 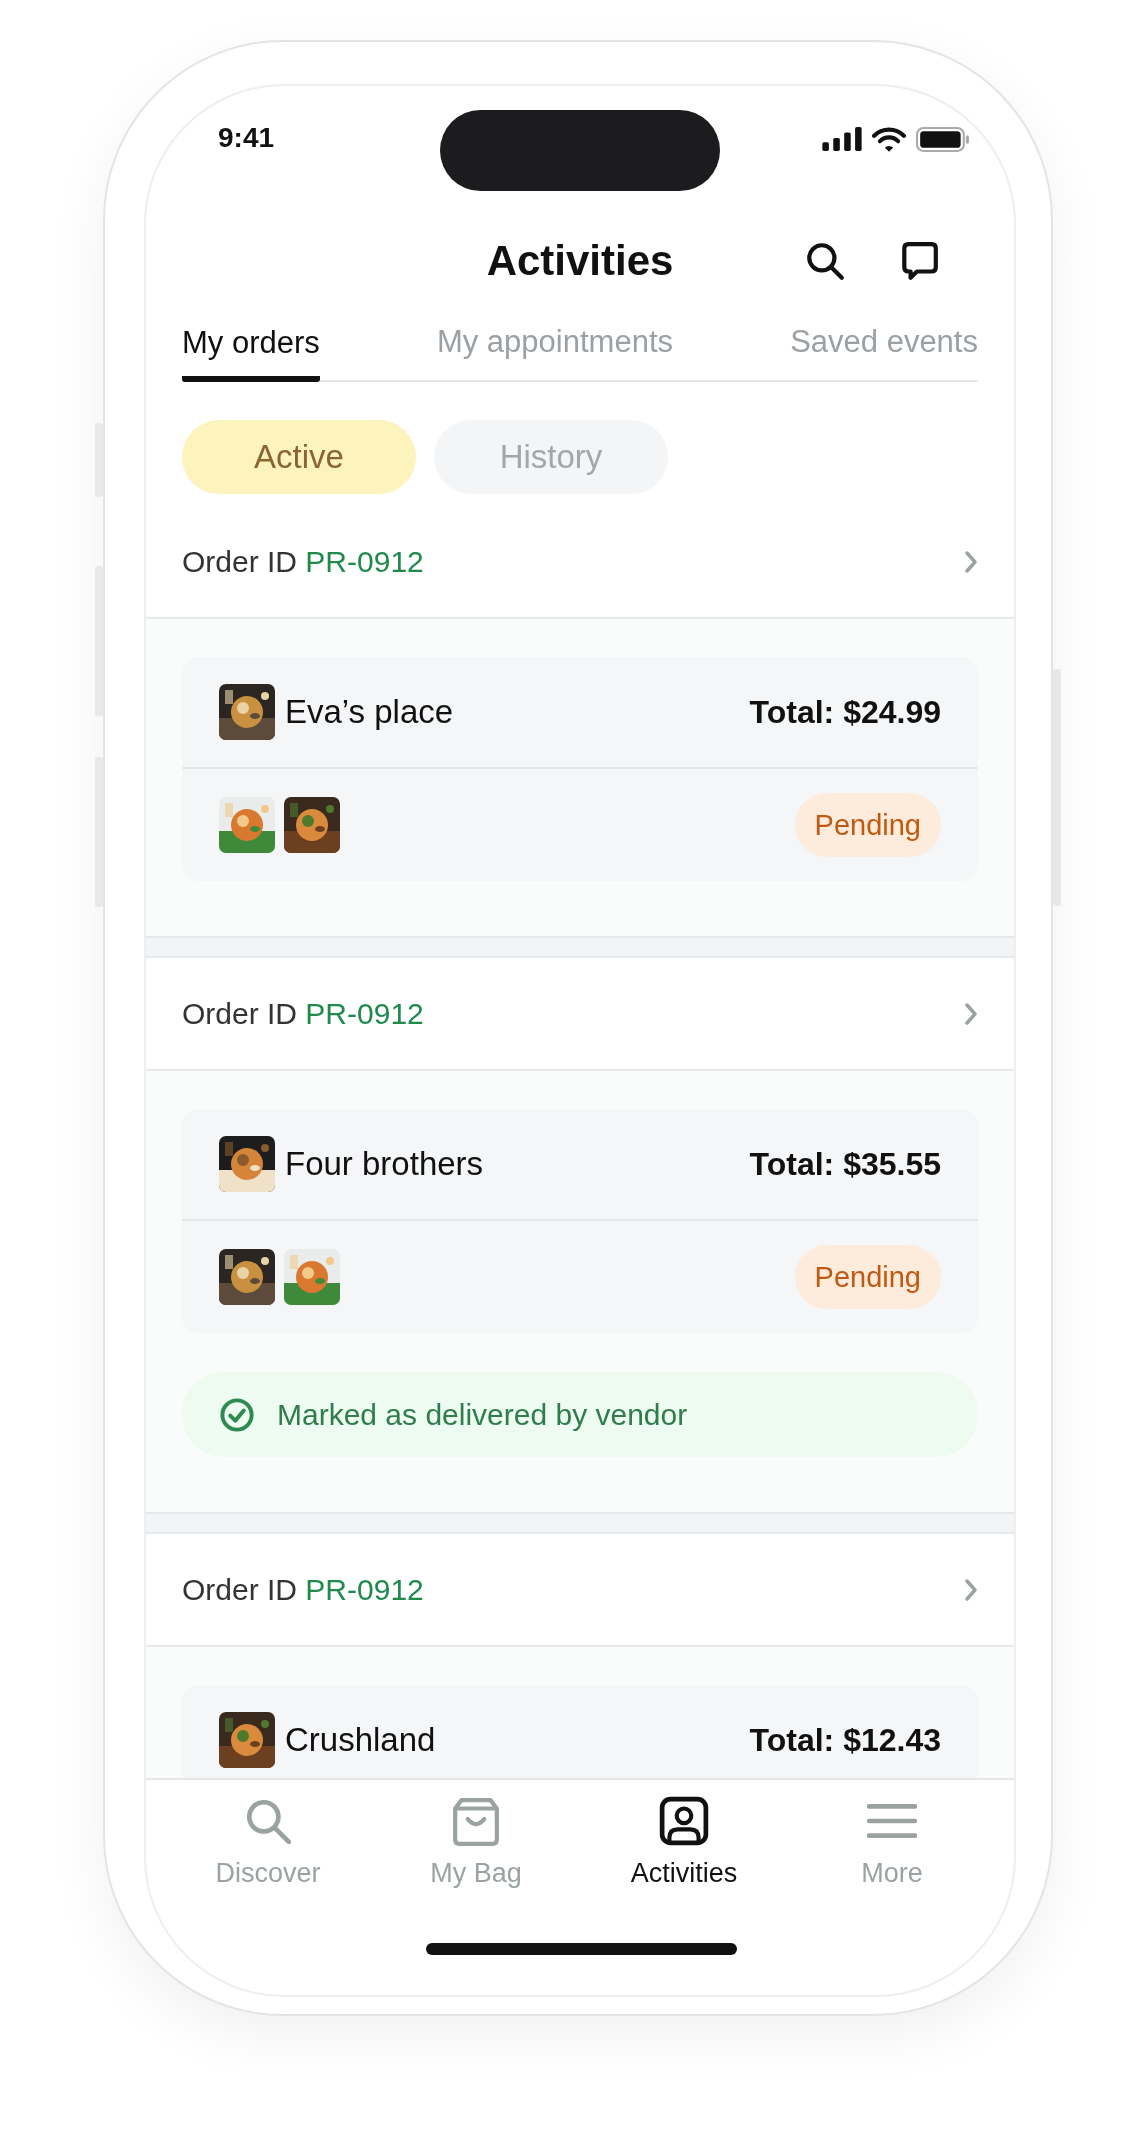 What do you see at coordinates (370, 712) in the screenshot?
I see `vendor-name: Eva’s place` at bounding box center [370, 712].